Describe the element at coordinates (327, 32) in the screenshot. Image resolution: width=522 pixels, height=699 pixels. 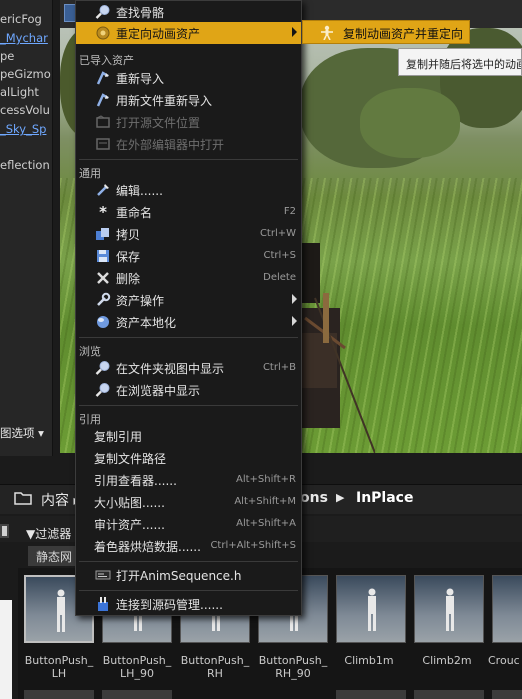
I see `retarget-duplicate-icon` at that location.